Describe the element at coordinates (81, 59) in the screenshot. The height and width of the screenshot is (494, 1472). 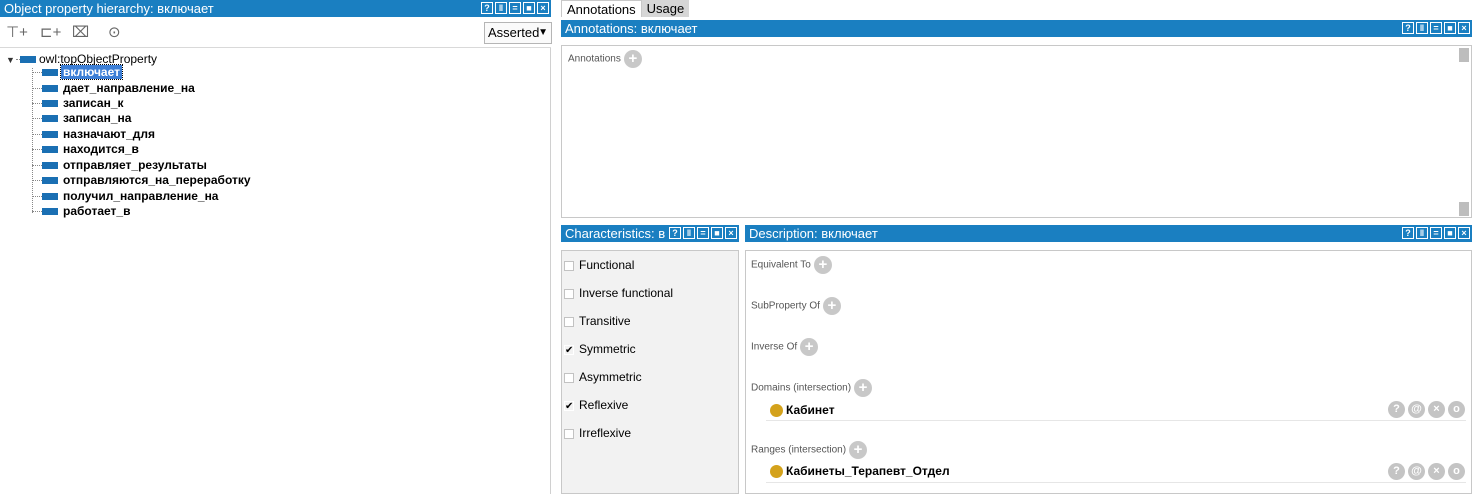
I see `tree-root: ▼ owl:topObjectProperty` at that location.